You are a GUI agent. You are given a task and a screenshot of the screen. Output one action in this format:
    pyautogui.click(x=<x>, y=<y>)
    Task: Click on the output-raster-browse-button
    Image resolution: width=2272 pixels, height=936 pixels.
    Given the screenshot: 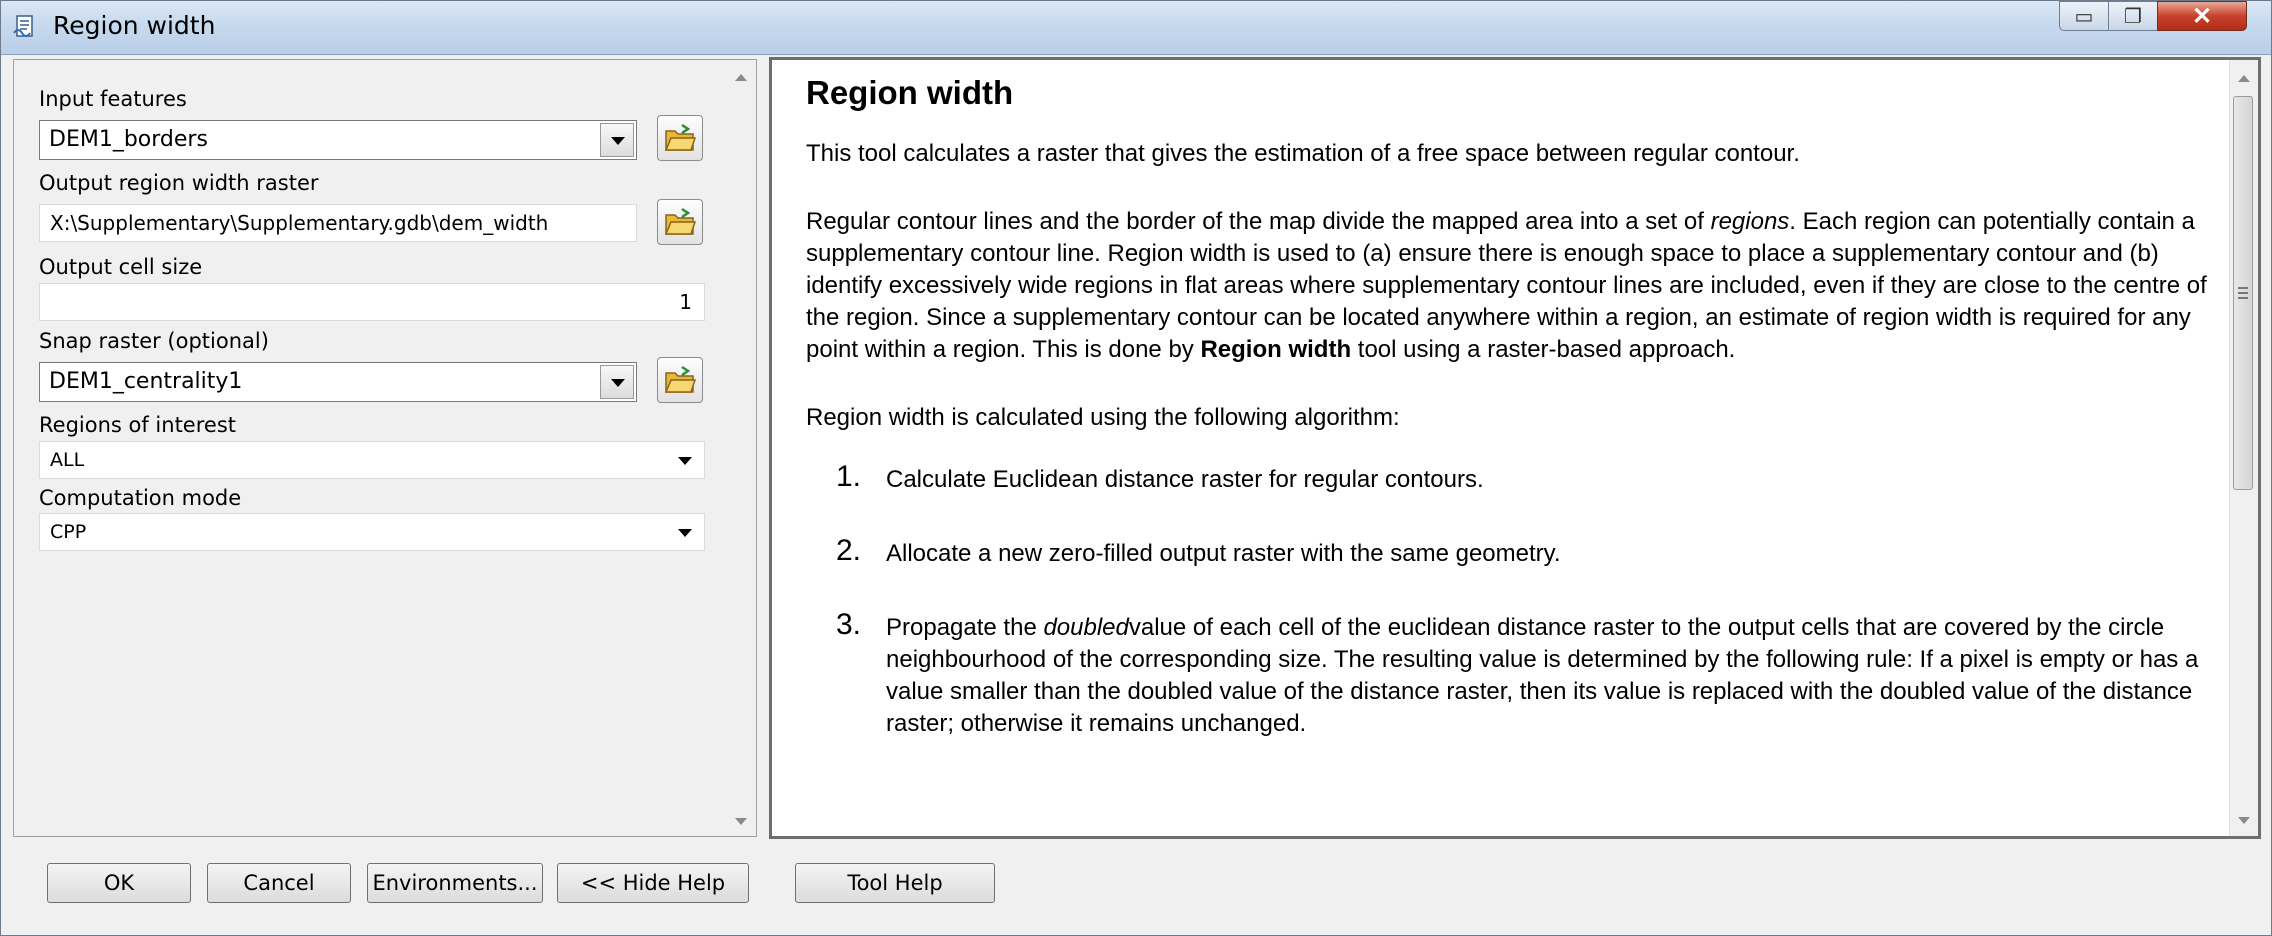 What is the action you would take?
    pyautogui.click(x=680, y=222)
    